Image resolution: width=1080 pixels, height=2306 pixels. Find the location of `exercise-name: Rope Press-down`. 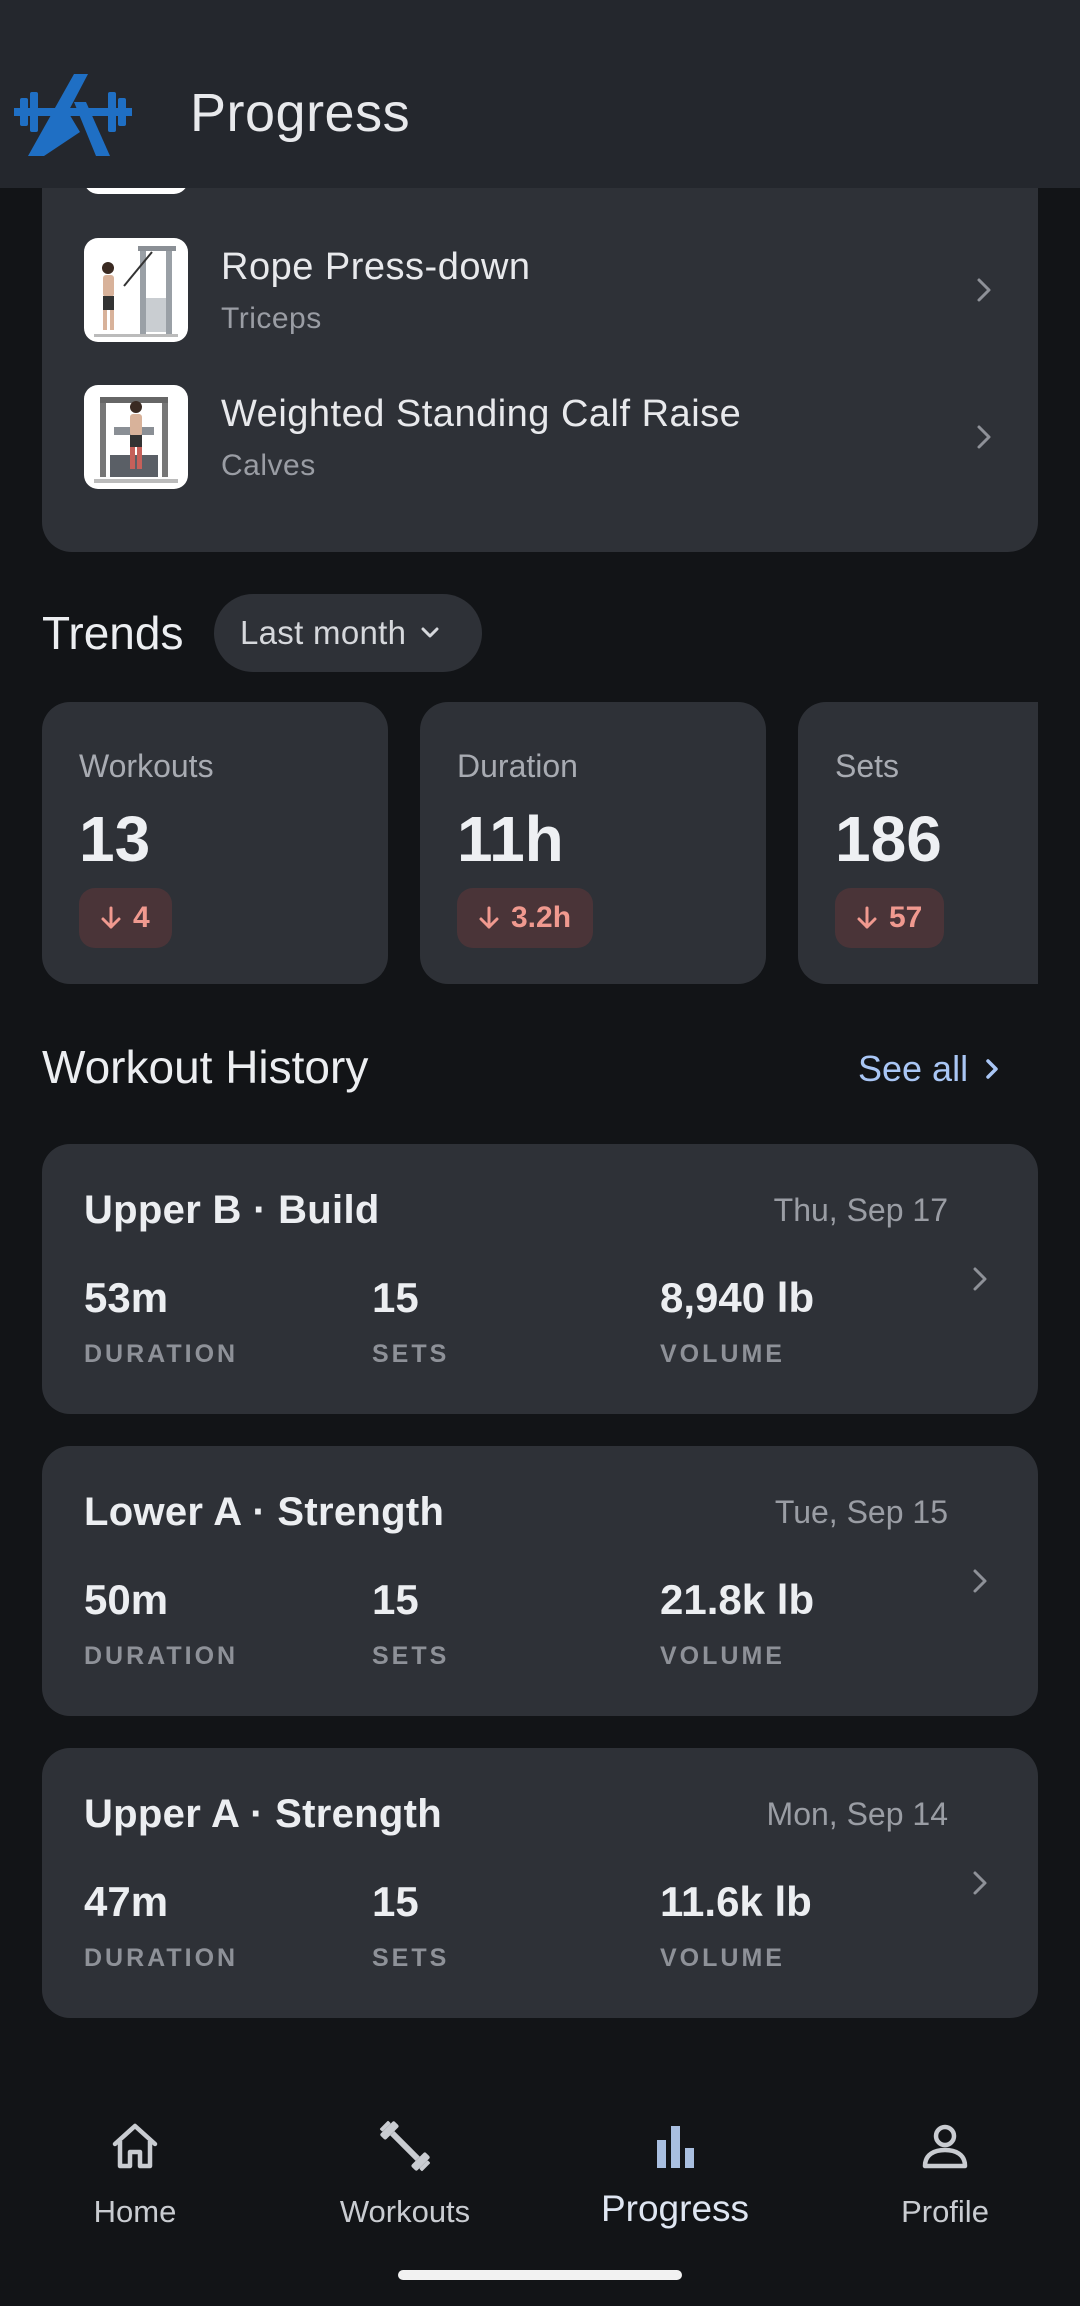

exercise-name: Rope Press-down is located at coordinates (376, 267).